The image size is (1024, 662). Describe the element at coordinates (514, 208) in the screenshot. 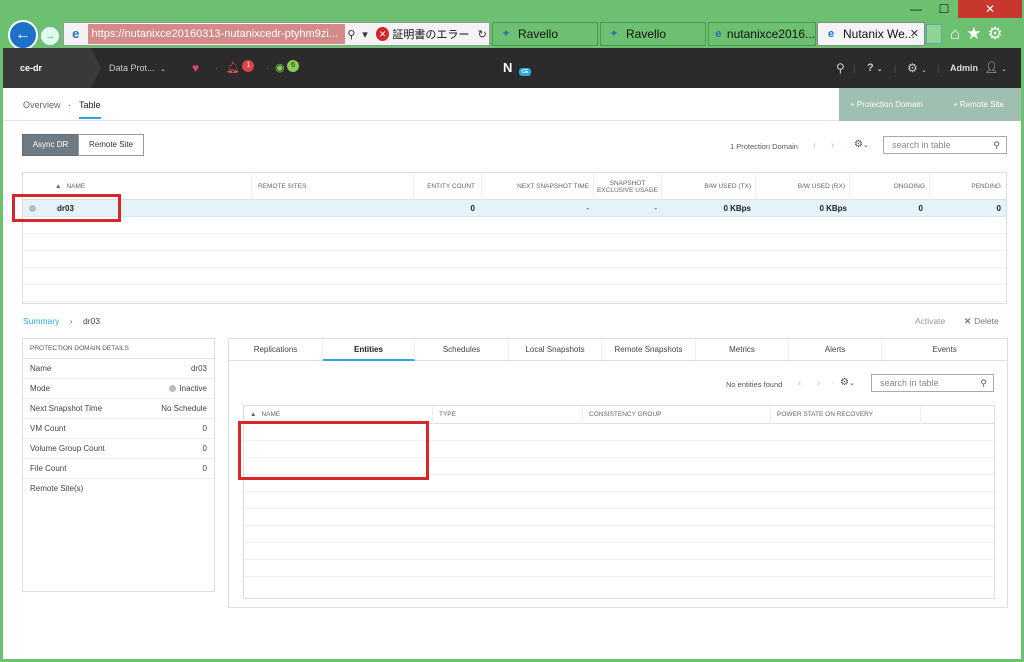

I see `table-row: dr03 0 - - 0 KBps 0 KBps 0 0` at that location.